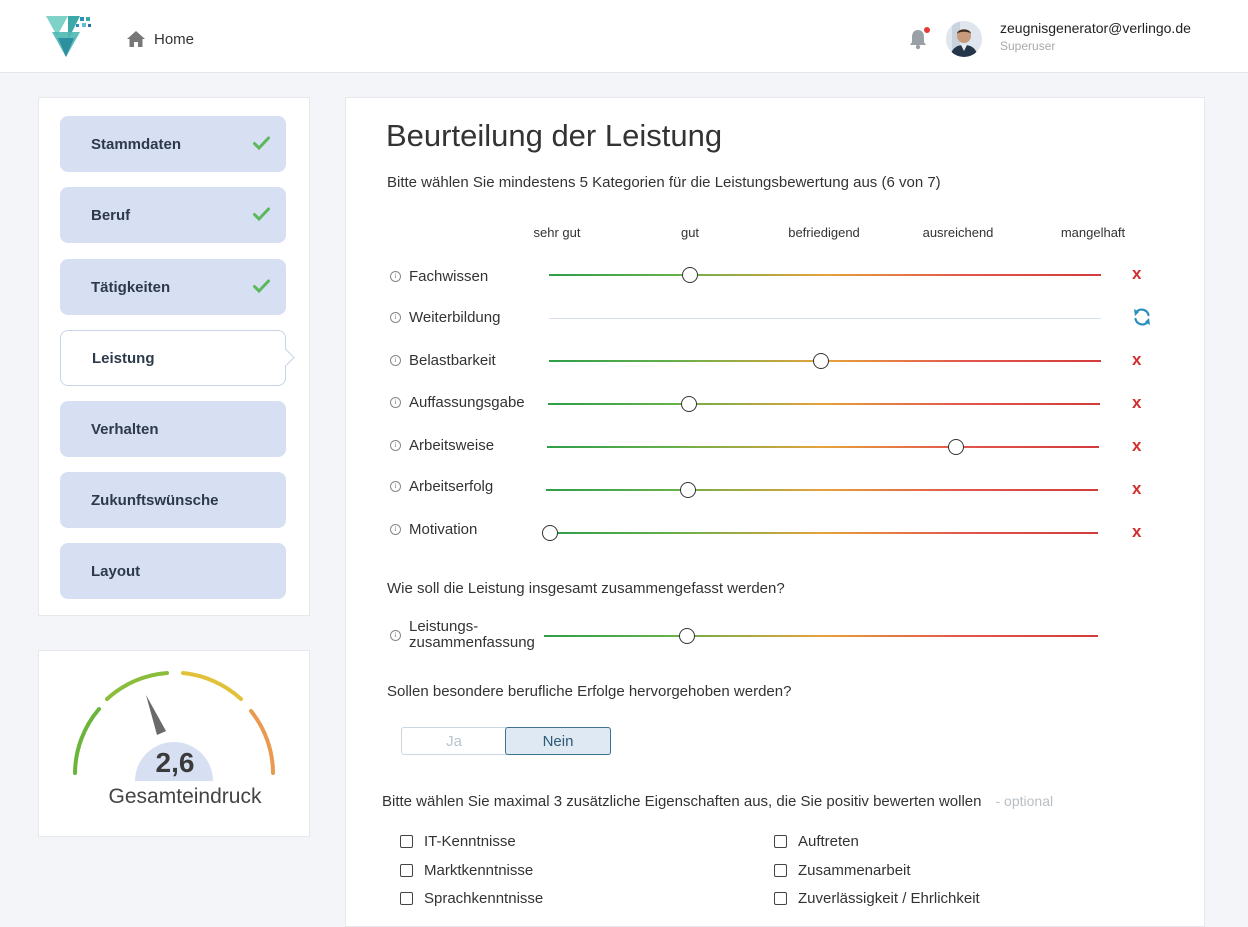 This screenshot has height=927, width=1248. What do you see at coordinates (557, 232) in the screenshot?
I see `scale-label-sehr-gut: sehr gut` at bounding box center [557, 232].